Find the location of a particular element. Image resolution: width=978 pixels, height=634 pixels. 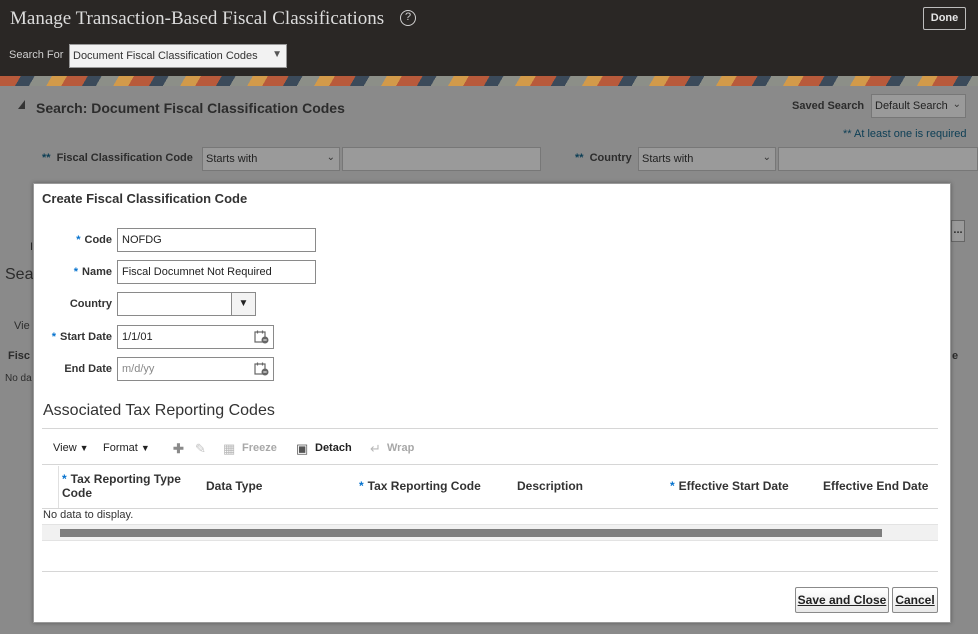

fcc-label: ** Fiscal Classification Code is located at coordinates (117, 158).